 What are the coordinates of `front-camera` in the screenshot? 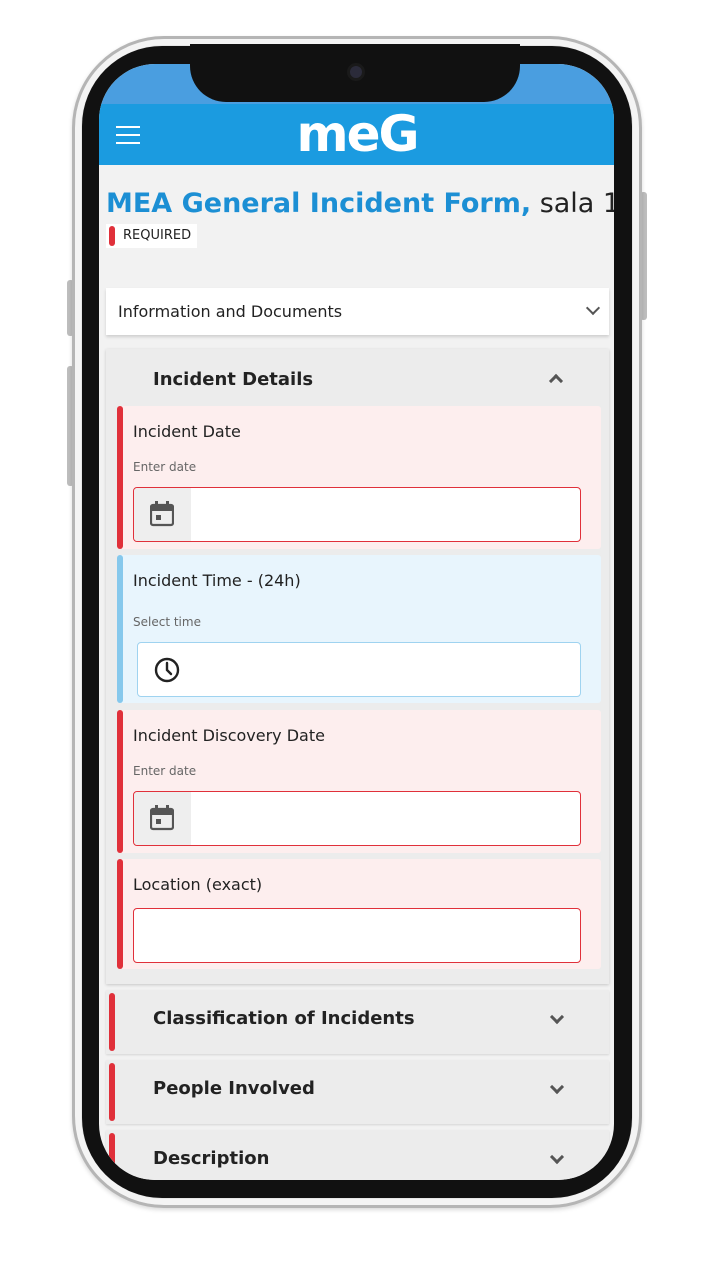 It's located at (356, 72).